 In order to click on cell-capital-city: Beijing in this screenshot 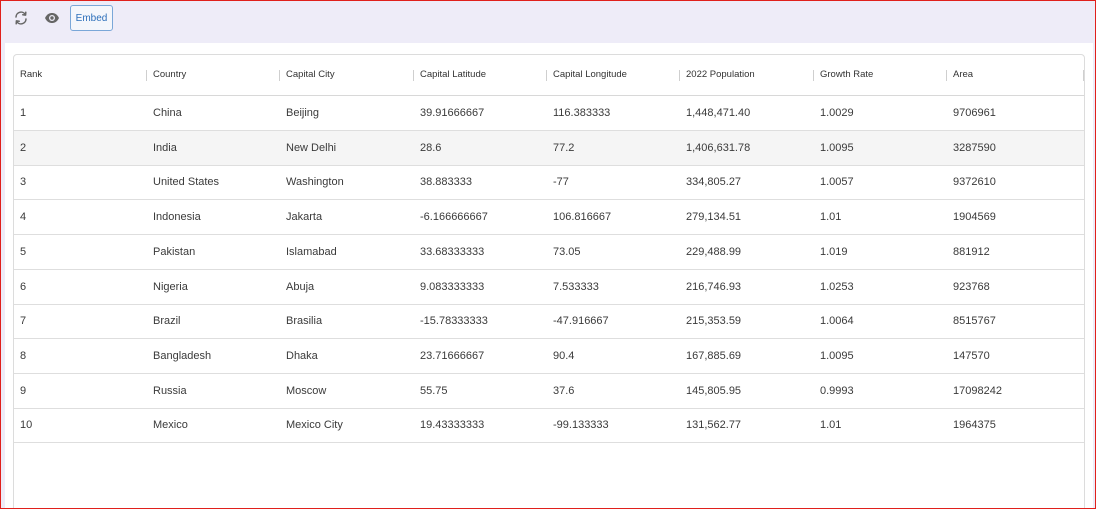, I will do `click(303, 113)`.